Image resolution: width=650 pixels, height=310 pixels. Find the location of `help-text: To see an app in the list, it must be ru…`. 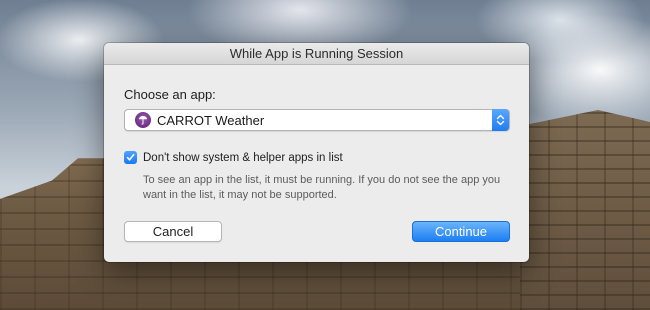

help-text: To see an app in the list, it must be ru… is located at coordinates (322, 187).